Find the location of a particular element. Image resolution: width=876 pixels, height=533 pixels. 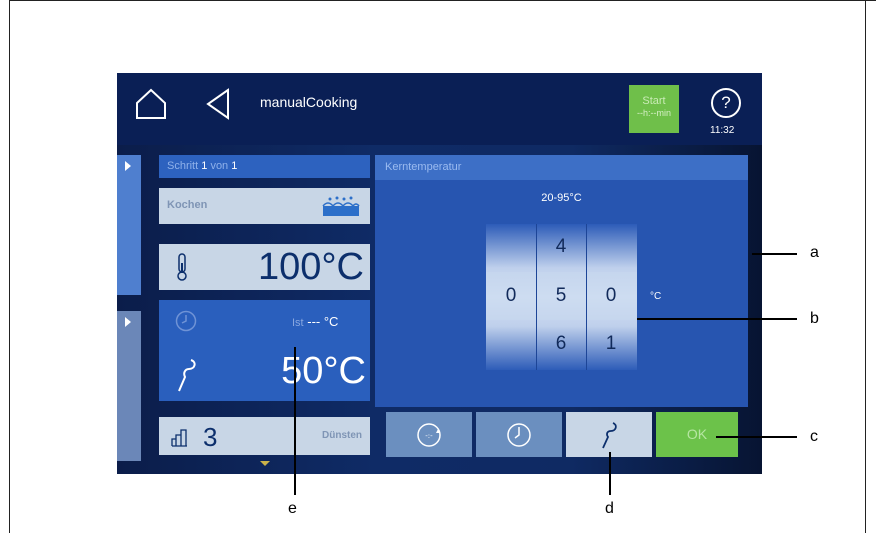

fan-level-button: 3 Dünsten is located at coordinates (264, 436).